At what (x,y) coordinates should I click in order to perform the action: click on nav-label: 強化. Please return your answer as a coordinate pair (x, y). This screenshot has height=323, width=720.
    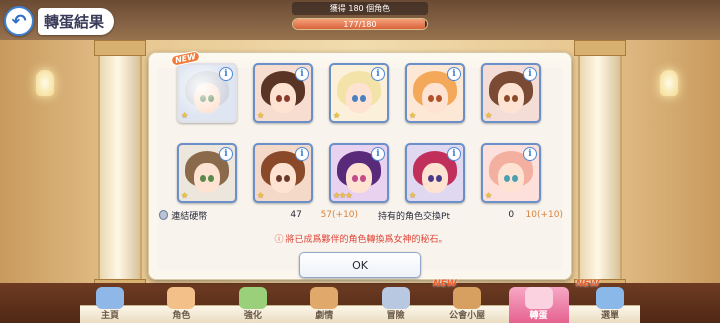
    Looking at the image, I should click on (252, 316).